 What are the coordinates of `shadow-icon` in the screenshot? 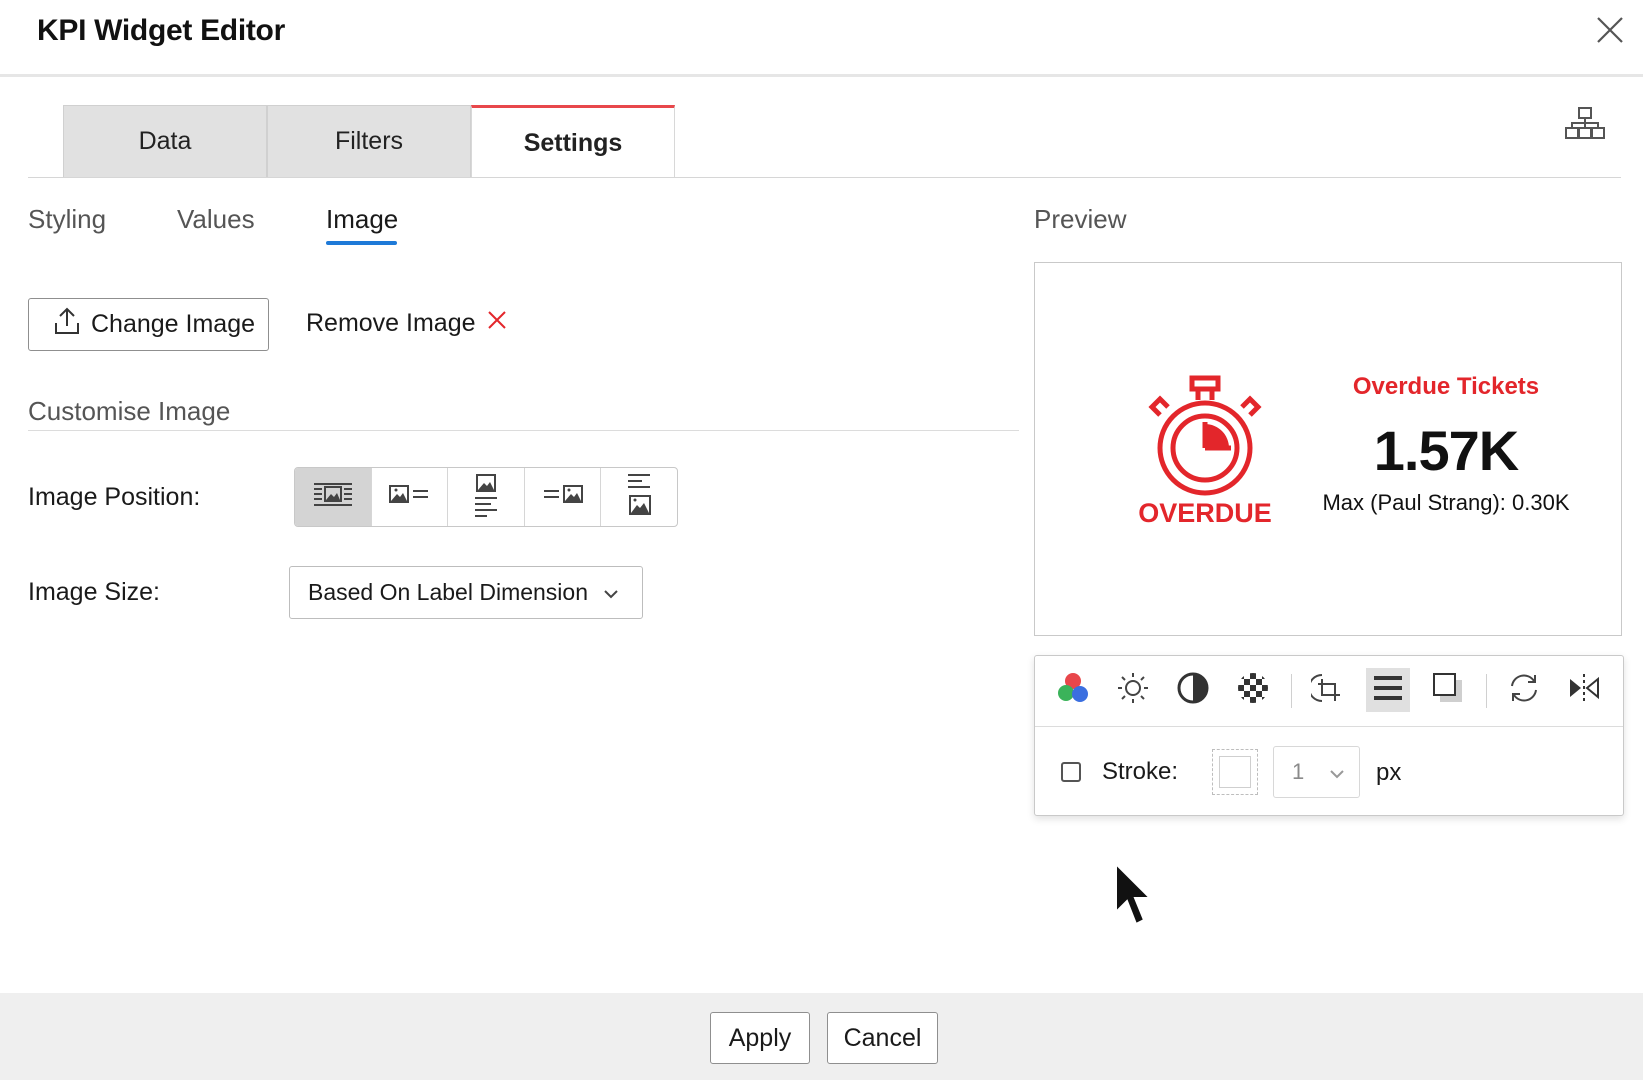 It's located at (1448, 690).